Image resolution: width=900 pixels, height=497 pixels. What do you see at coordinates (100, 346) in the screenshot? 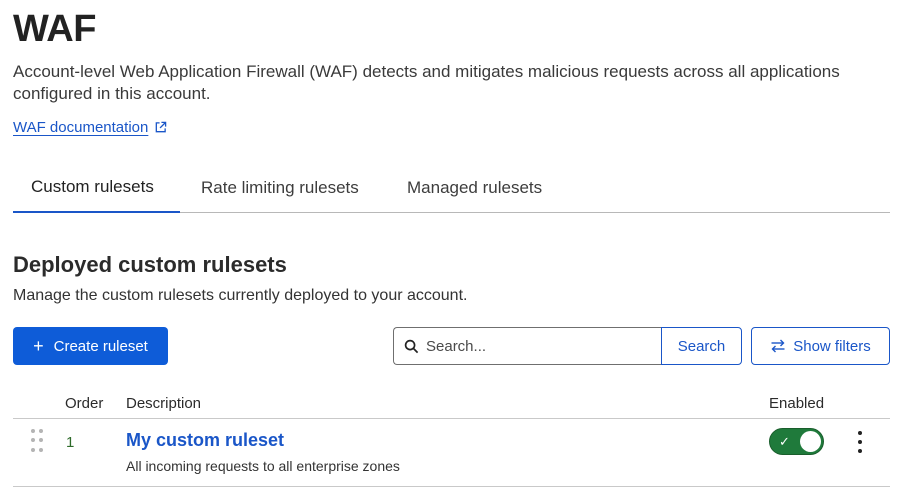
I see `create-ruleset-label: Create ruleset` at bounding box center [100, 346].